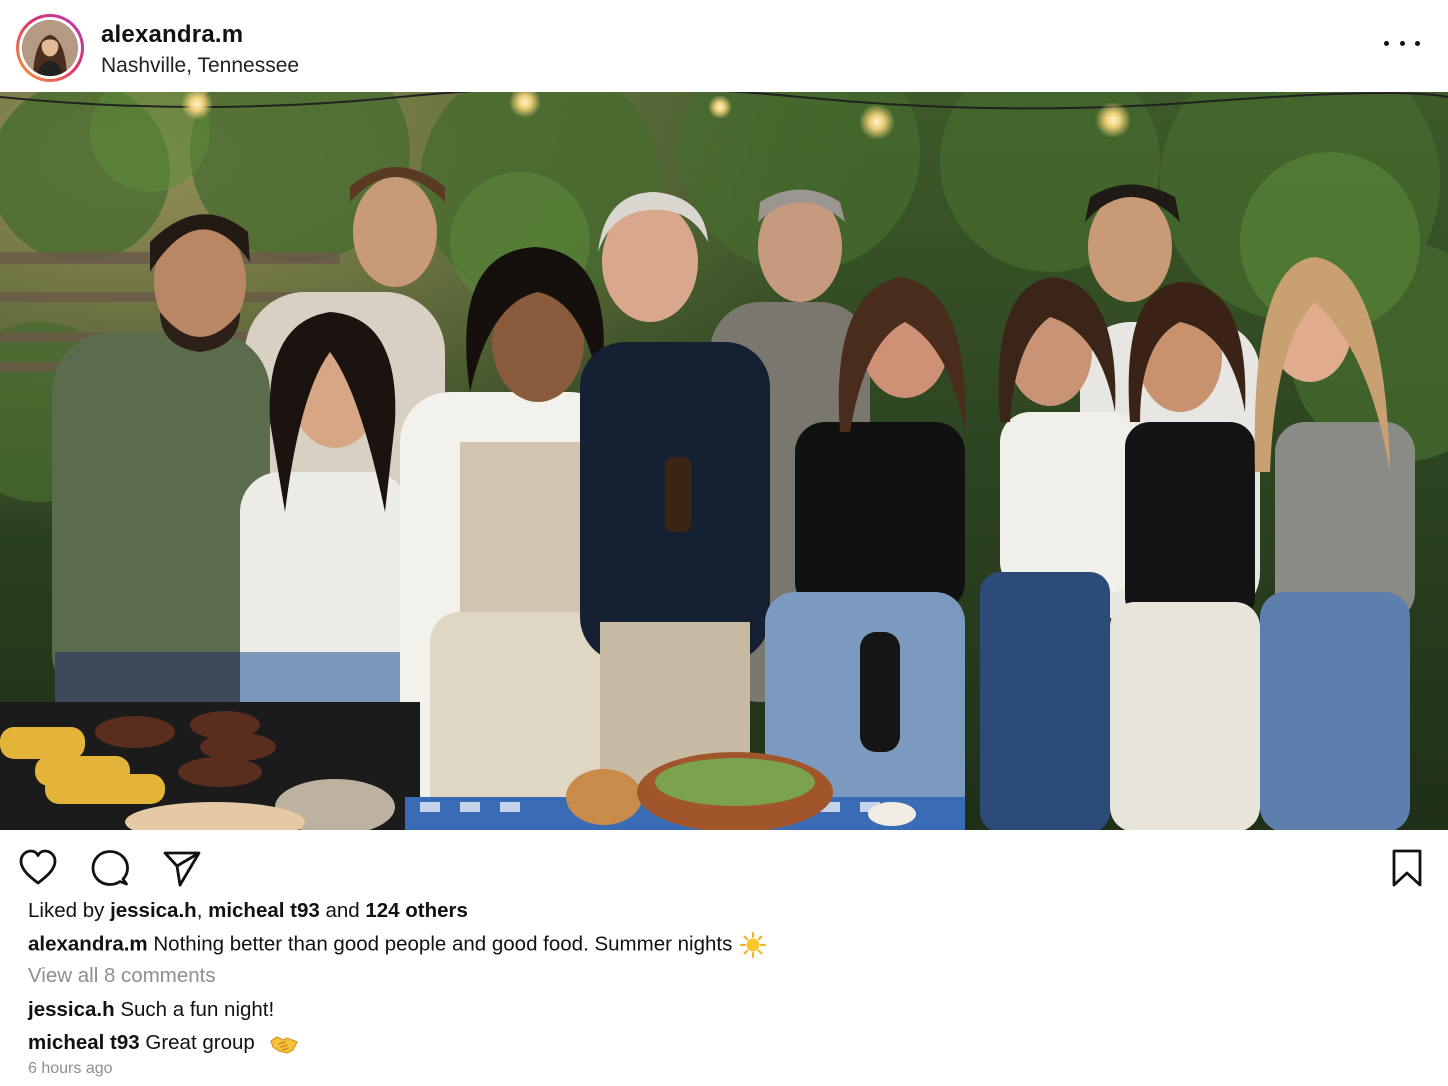 Image resolution: width=1448 pixels, height=1086 pixels. I want to click on post-username: alexandra.m, so click(172, 35).